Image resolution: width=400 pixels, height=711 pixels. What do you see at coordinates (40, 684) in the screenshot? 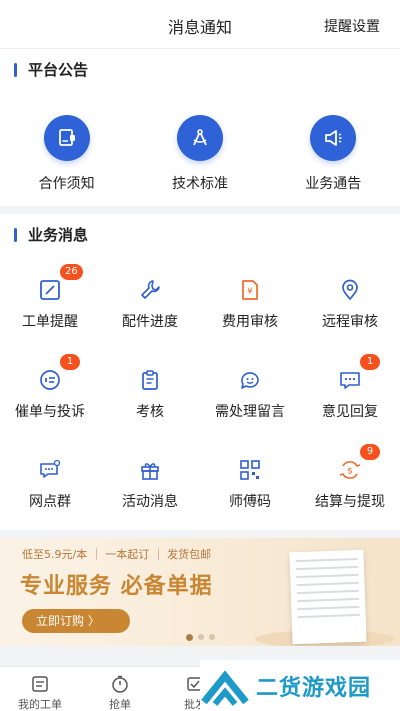
I see `work-order-icon` at bounding box center [40, 684].